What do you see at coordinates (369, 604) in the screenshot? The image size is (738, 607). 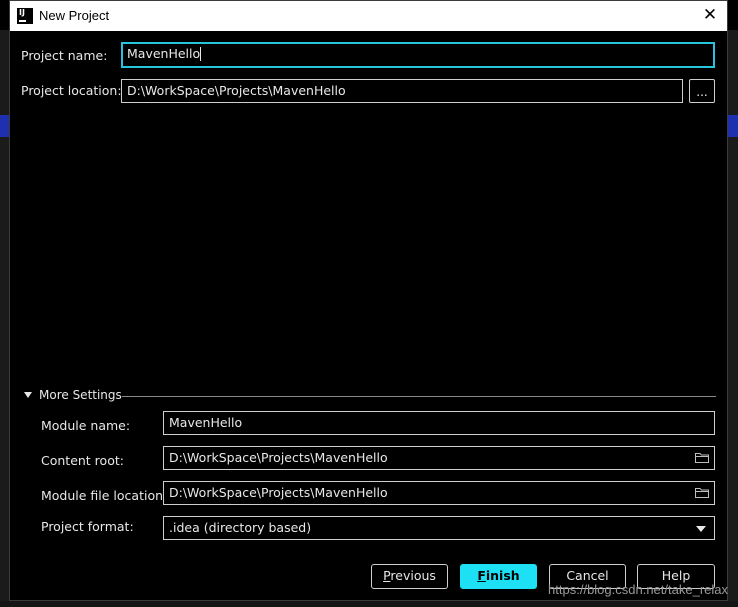 I see `background-ide-bottom` at bounding box center [369, 604].